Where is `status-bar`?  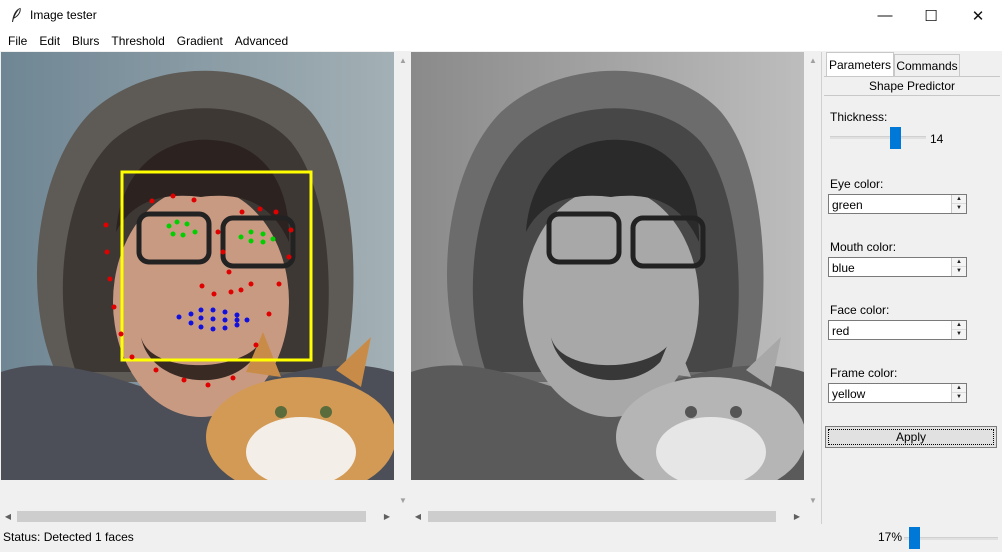
status-bar is located at coordinates (501, 539).